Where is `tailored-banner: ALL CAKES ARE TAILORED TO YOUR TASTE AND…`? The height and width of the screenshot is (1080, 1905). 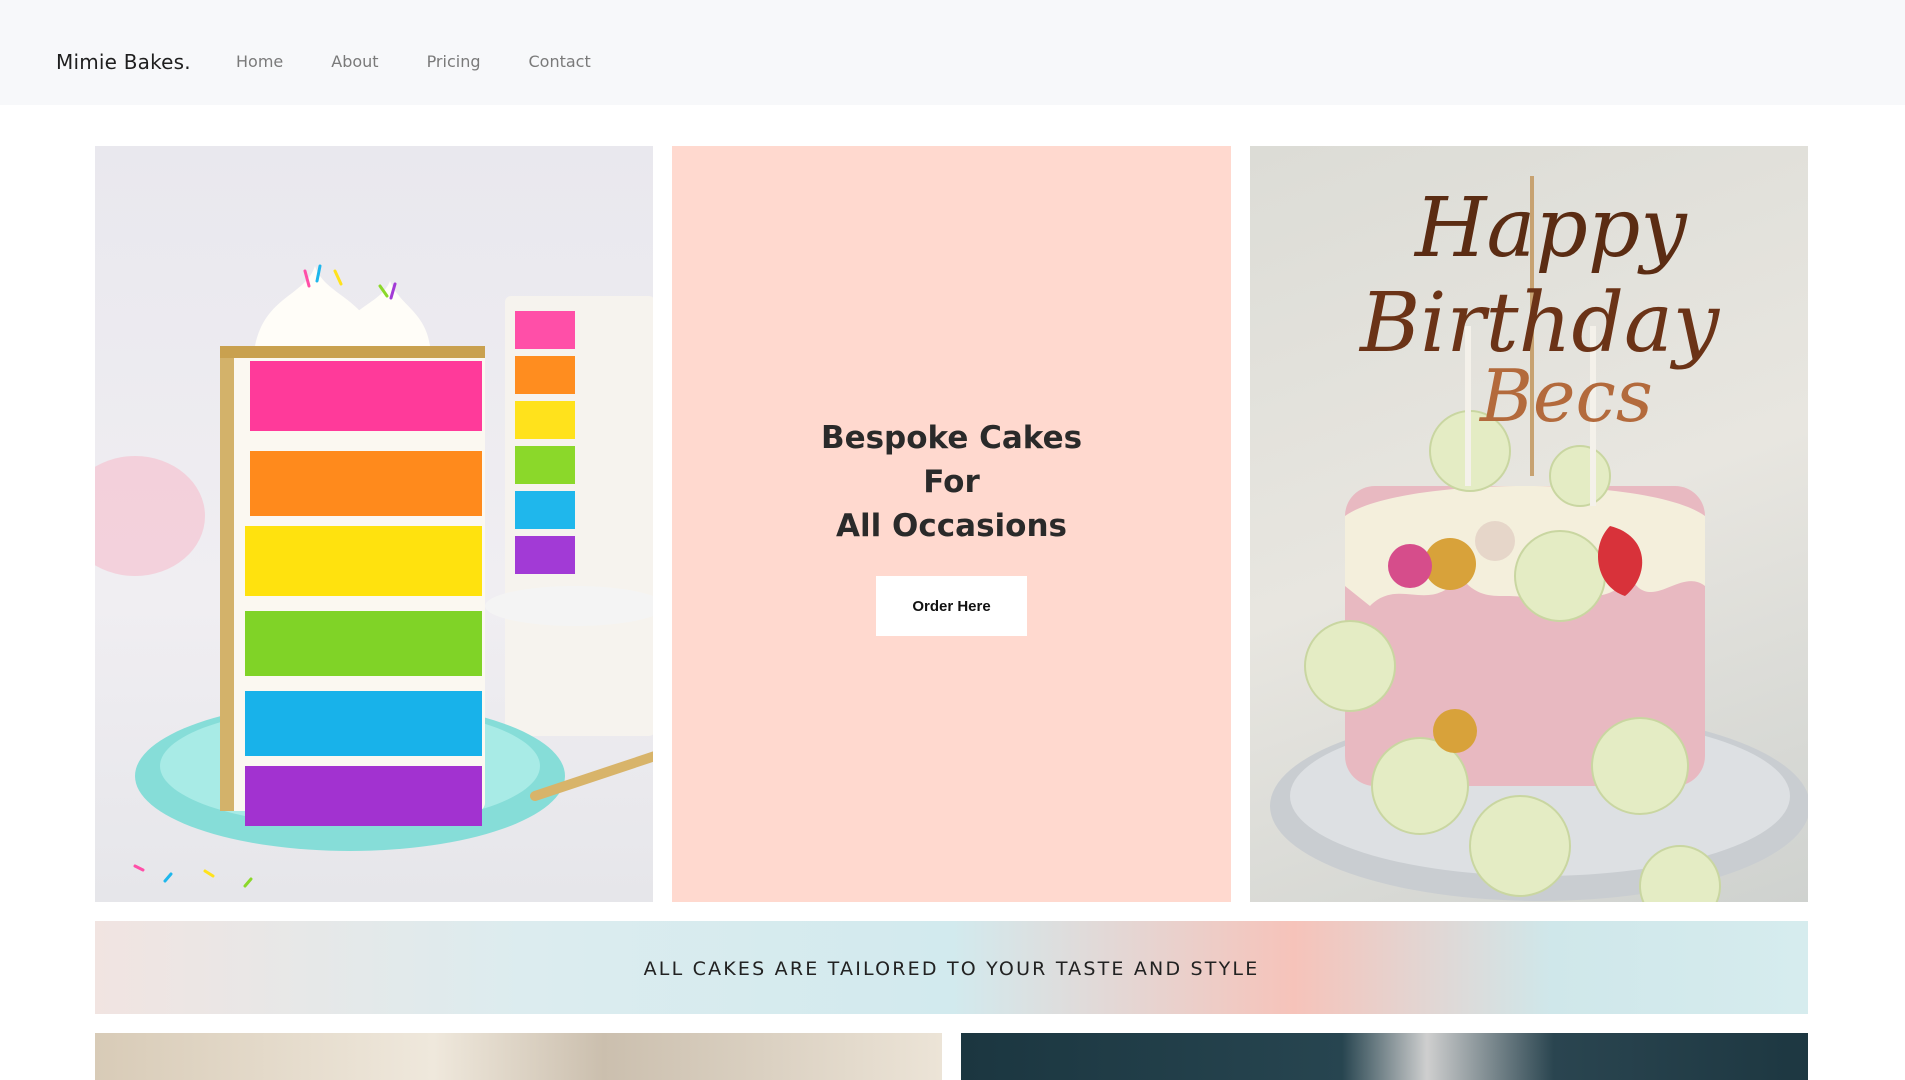
tailored-banner: ALL CAKES ARE TAILORED TO YOUR TASTE AND… is located at coordinates (951, 967).